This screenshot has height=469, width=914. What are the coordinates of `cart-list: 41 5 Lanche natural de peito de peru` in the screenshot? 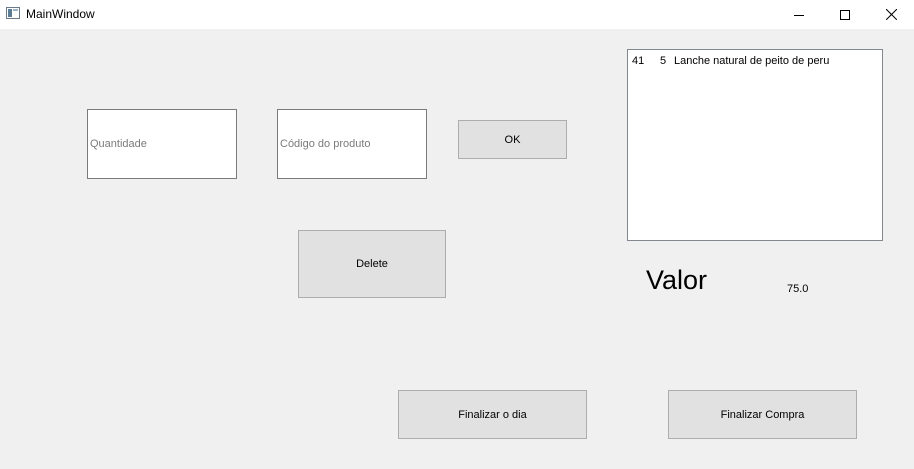 It's located at (755, 145).